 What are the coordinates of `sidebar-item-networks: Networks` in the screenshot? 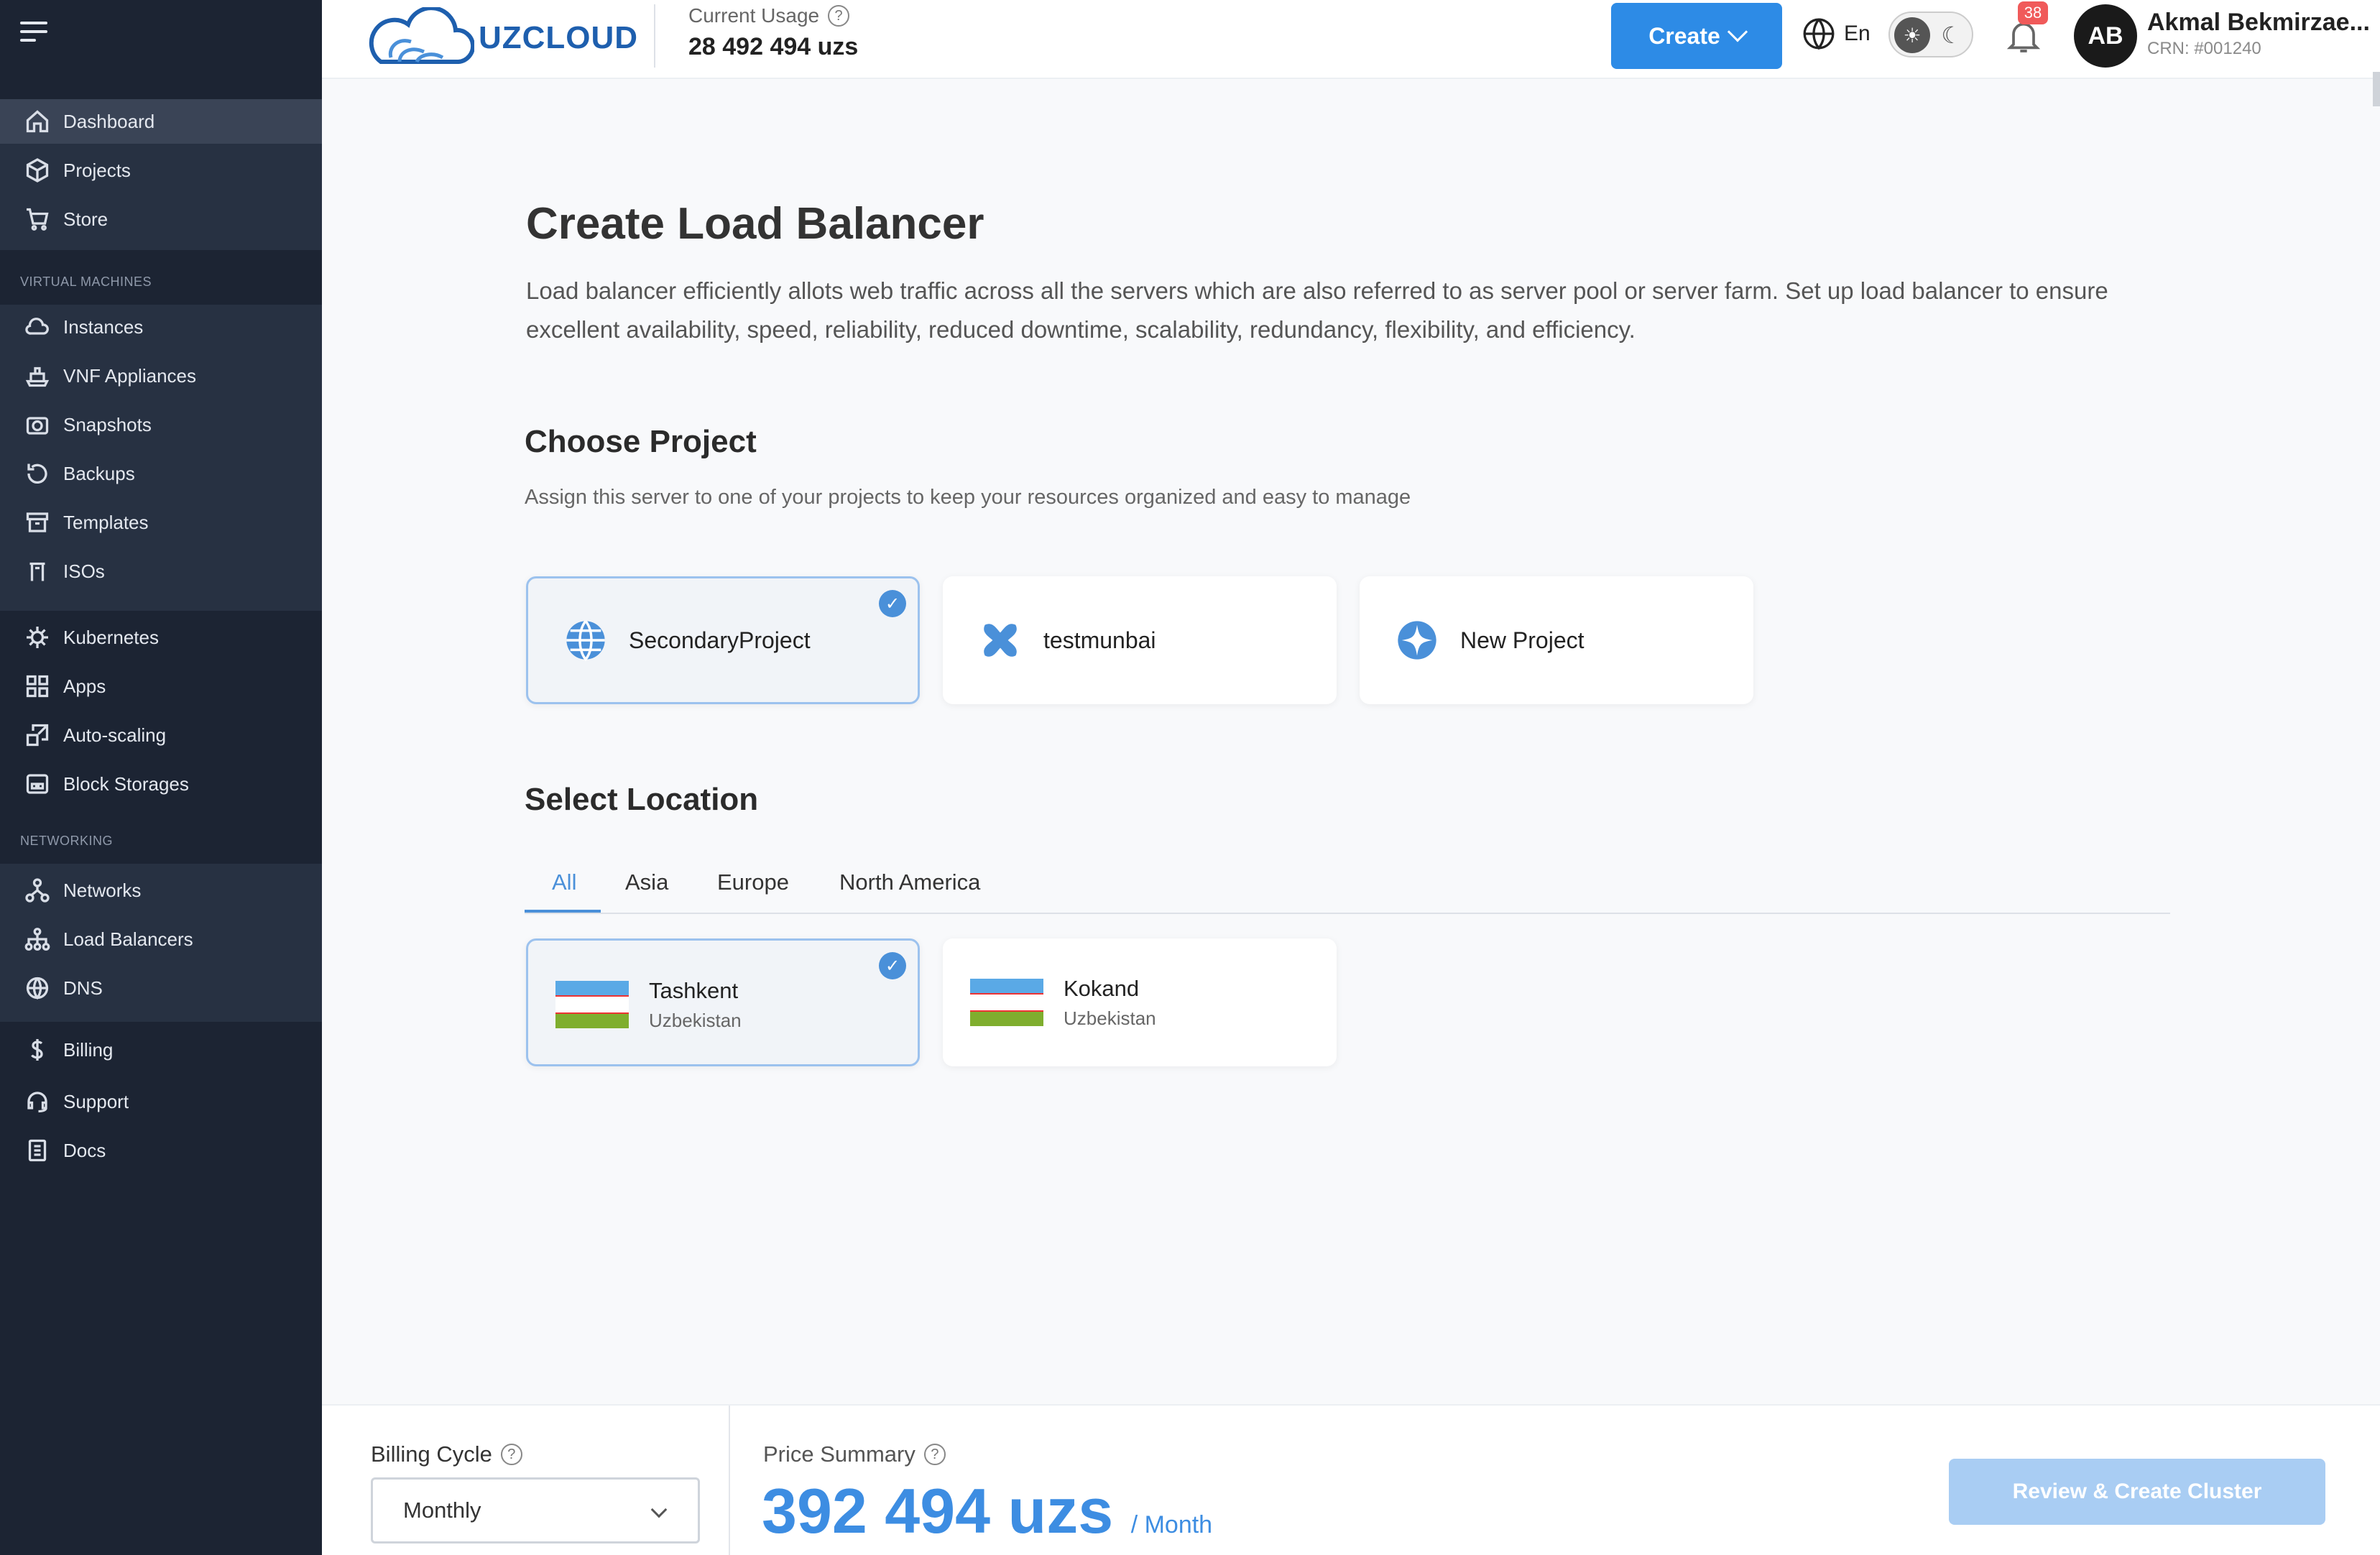 It's located at (161, 890).